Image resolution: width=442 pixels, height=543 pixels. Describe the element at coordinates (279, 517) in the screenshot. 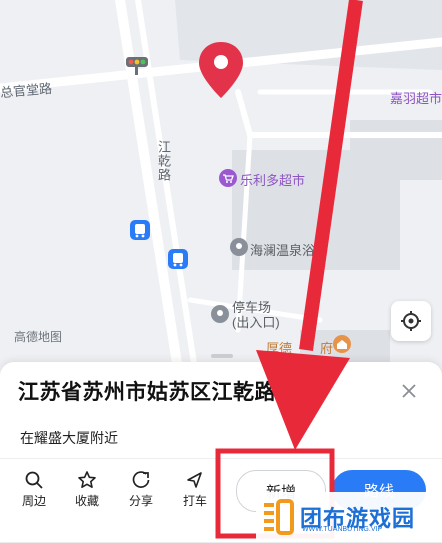

I see `watermark-logo-icon` at that location.